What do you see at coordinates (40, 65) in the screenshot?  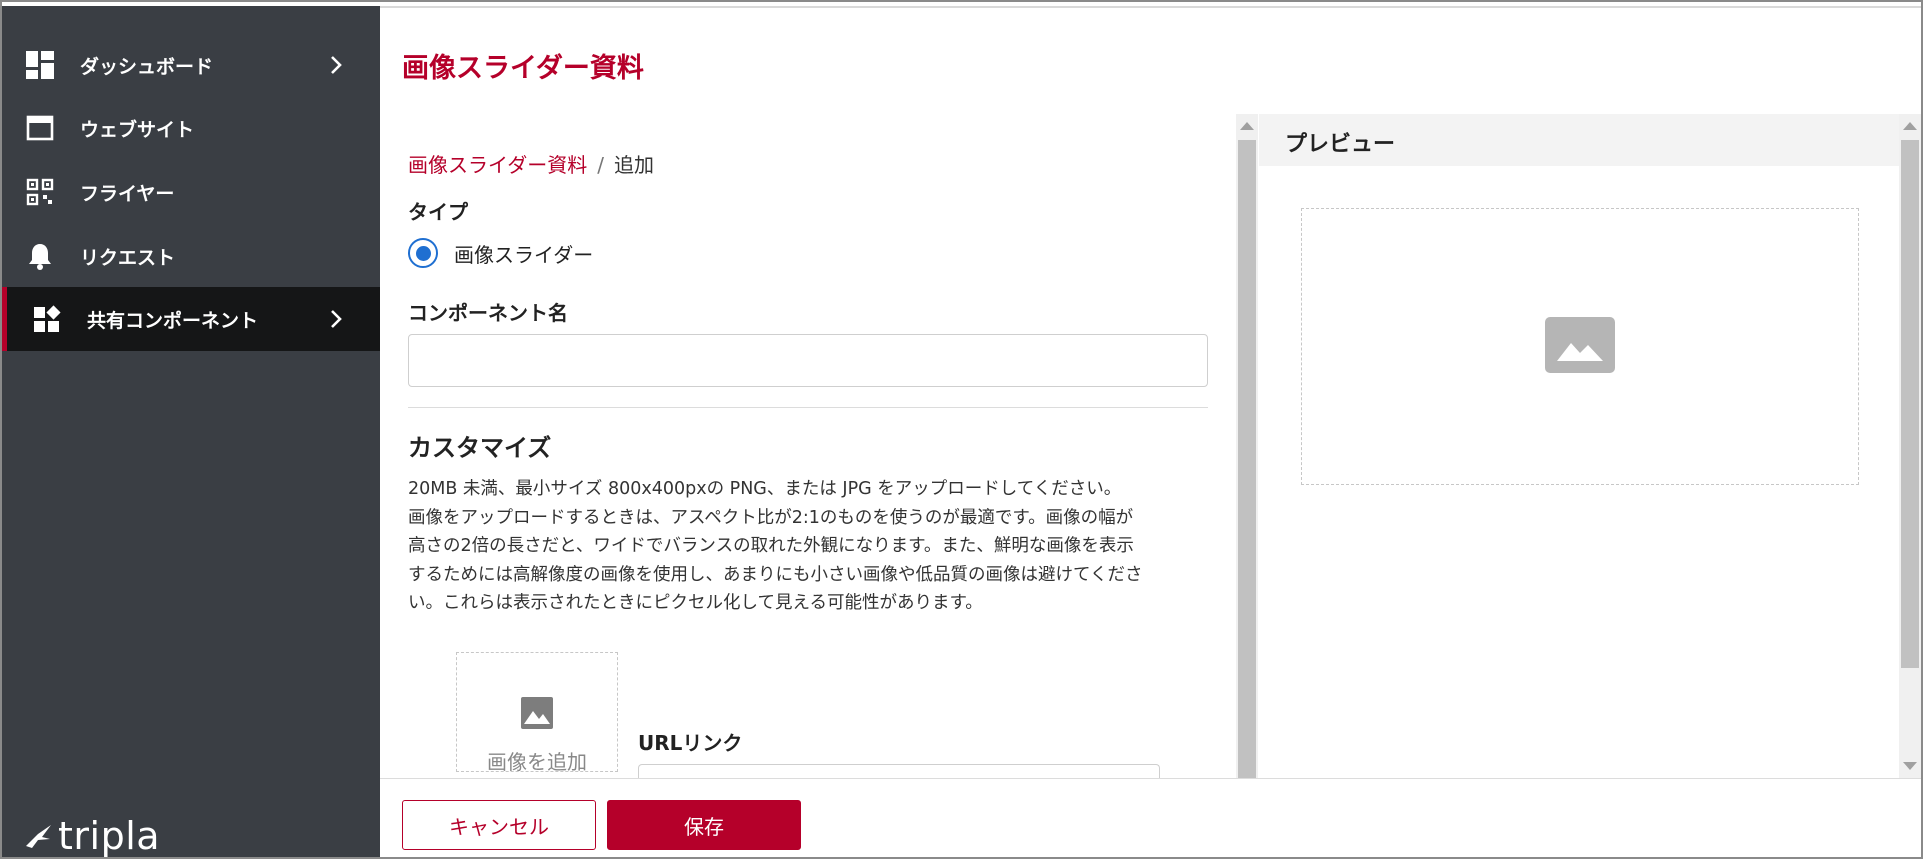 I see `dashboard-icon` at bounding box center [40, 65].